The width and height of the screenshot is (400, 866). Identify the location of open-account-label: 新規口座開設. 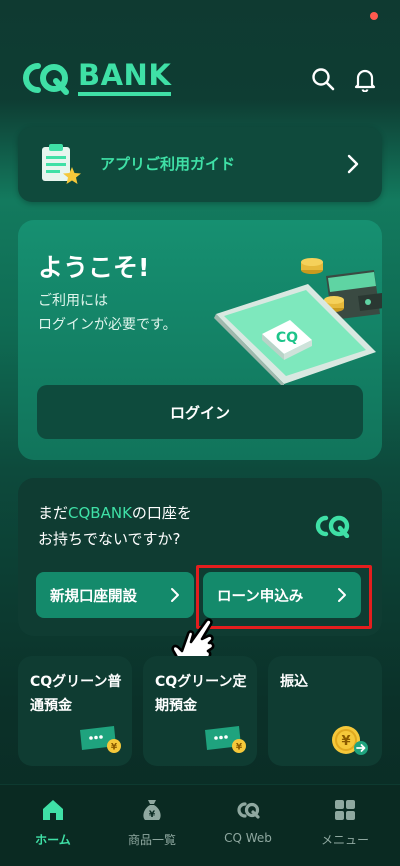
(93, 596).